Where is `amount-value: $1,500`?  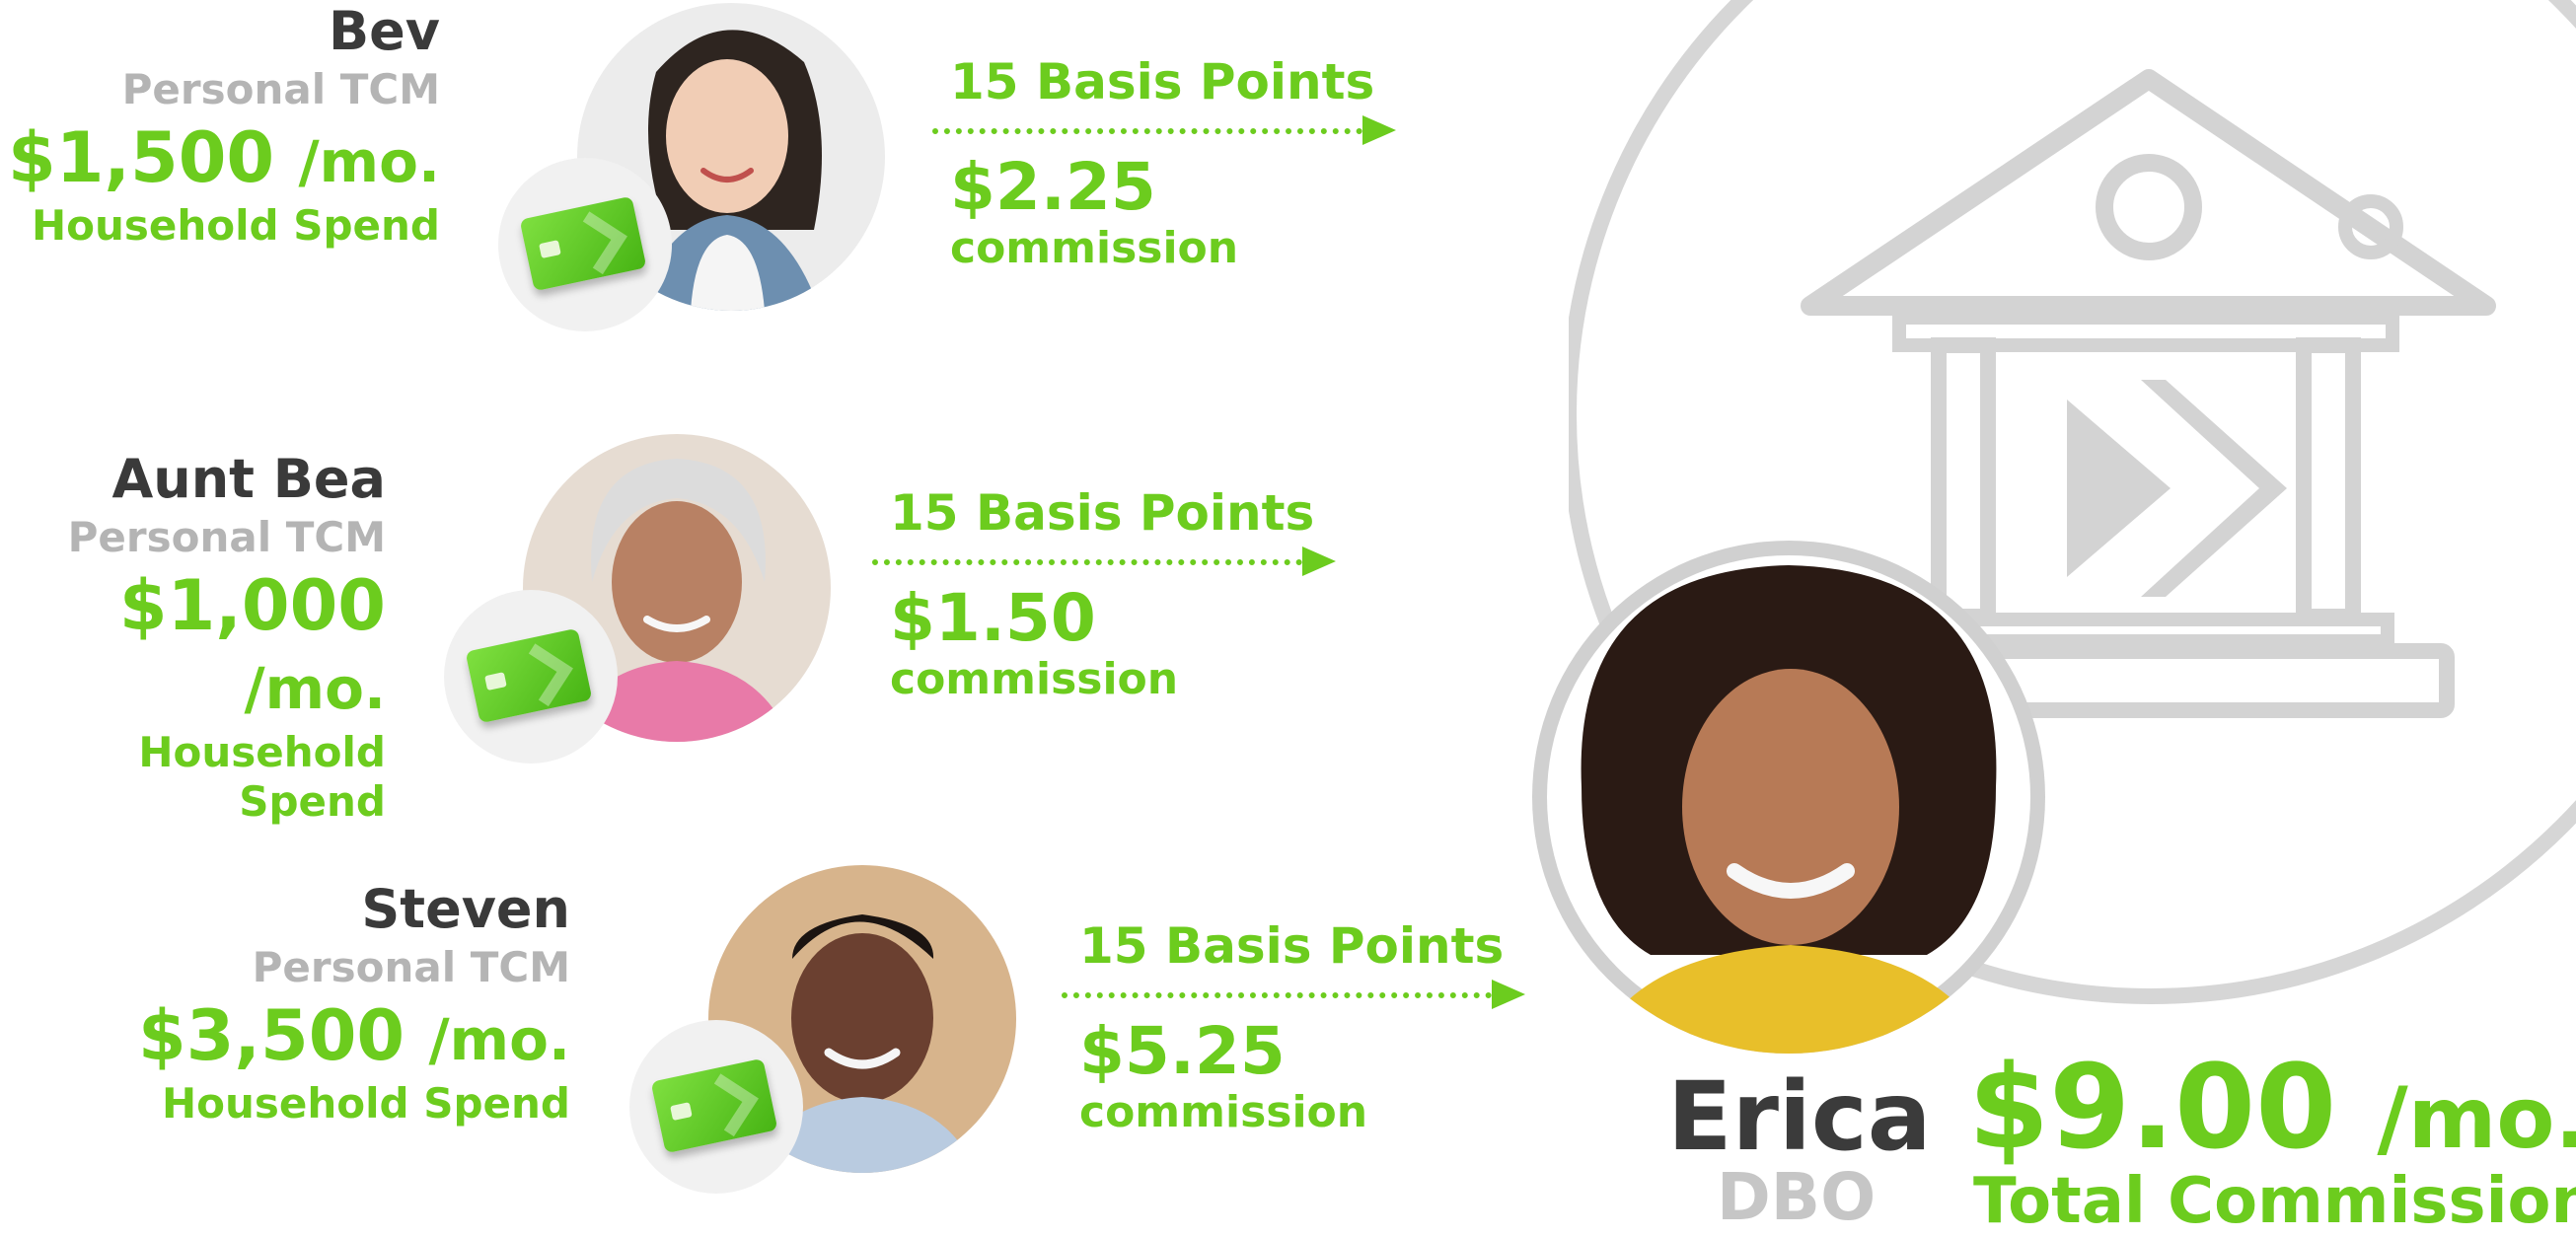
amount-value: $1,500 is located at coordinates (141, 157).